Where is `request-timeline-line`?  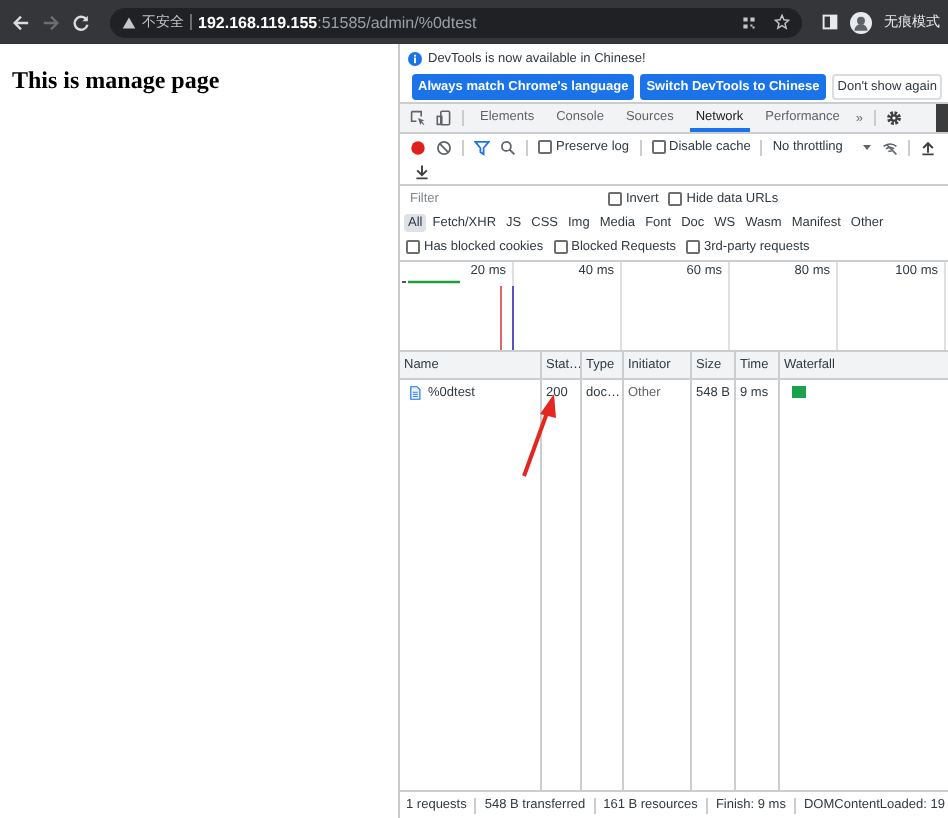
request-timeline-line is located at coordinates (431, 282).